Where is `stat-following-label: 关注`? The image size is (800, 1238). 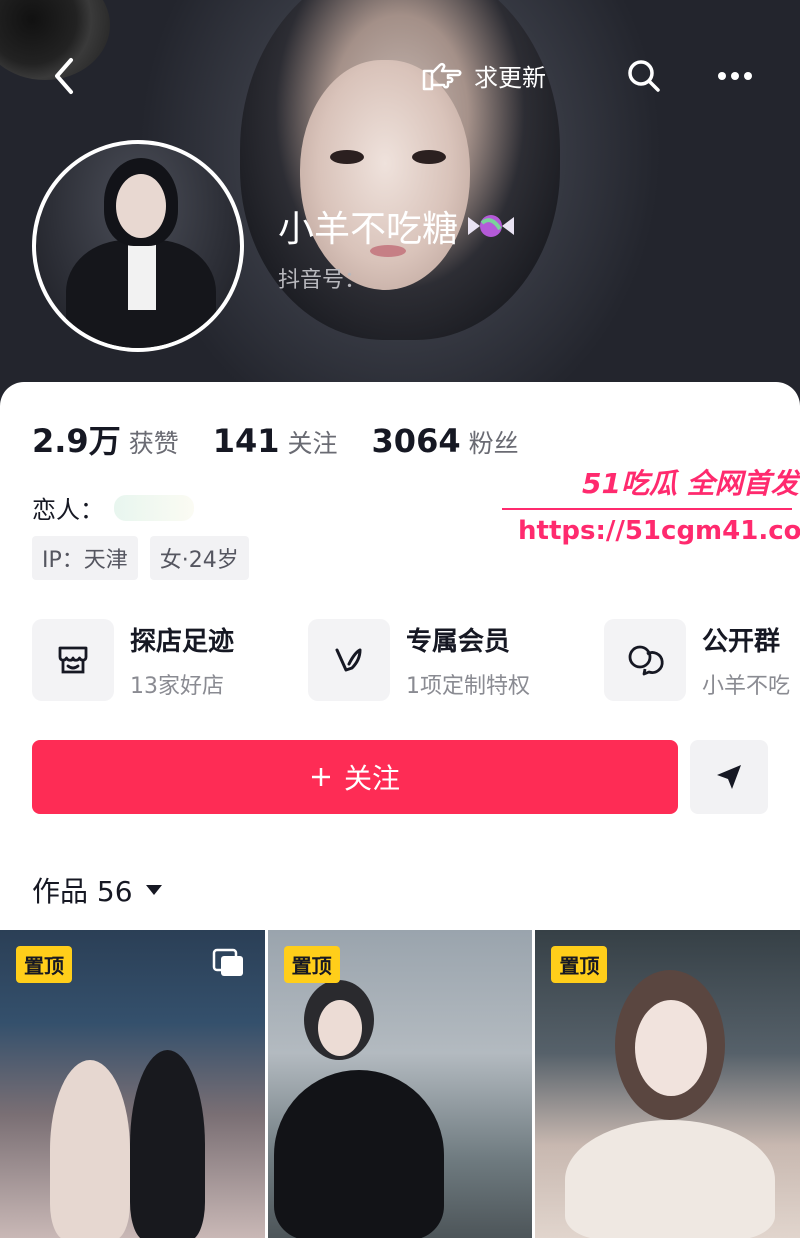
stat-following-label: 关注 is located at coordinates (312, 443).